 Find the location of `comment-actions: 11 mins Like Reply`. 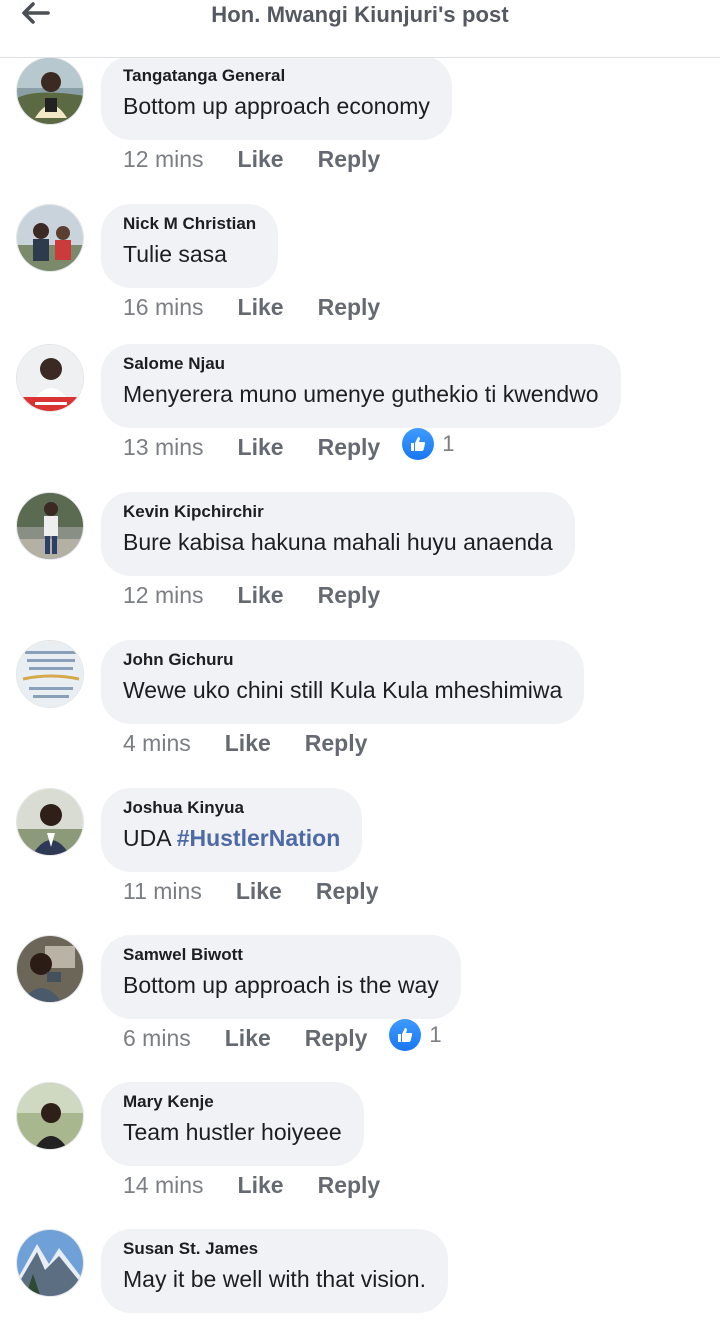

comment-actions: 11 mins Like Reply is located at coordinates (251, 891).